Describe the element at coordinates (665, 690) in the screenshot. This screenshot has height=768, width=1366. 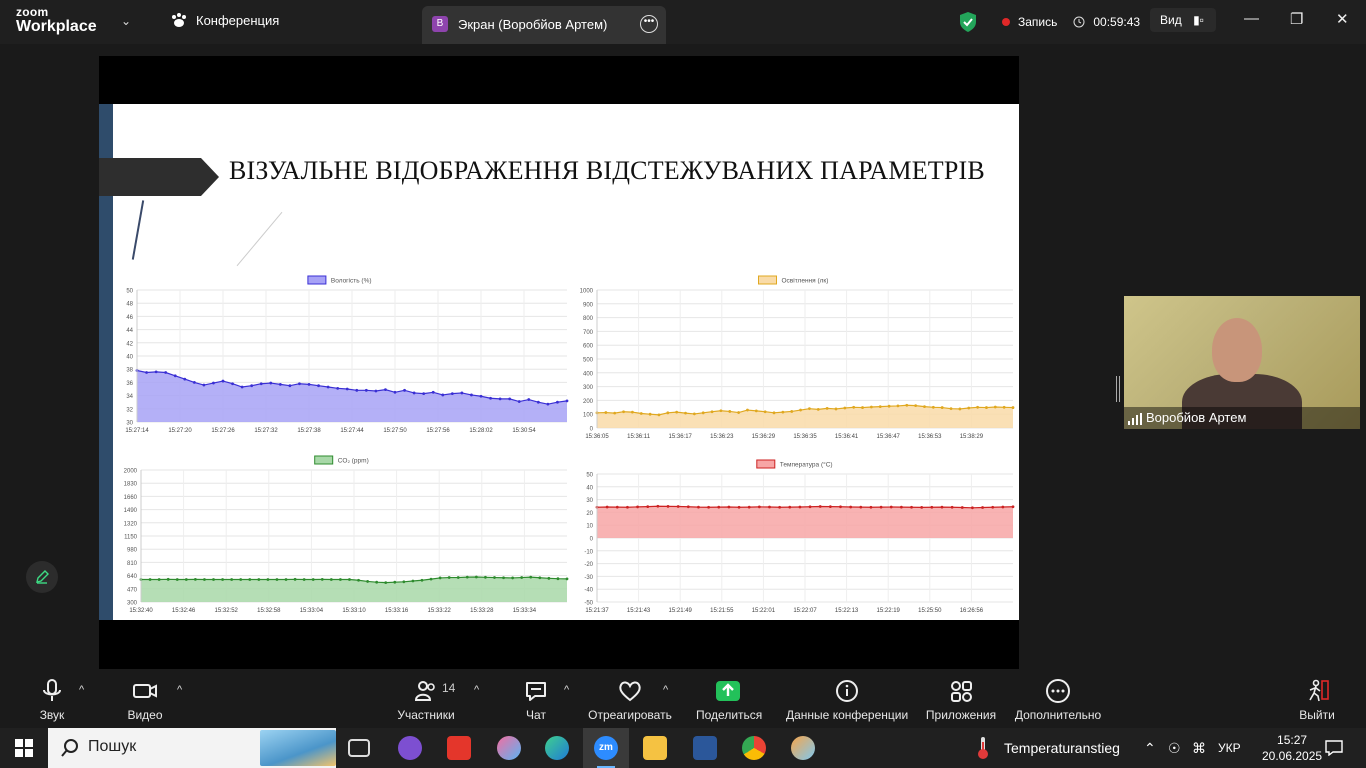
I see `react-options-icon: ^` at that location.